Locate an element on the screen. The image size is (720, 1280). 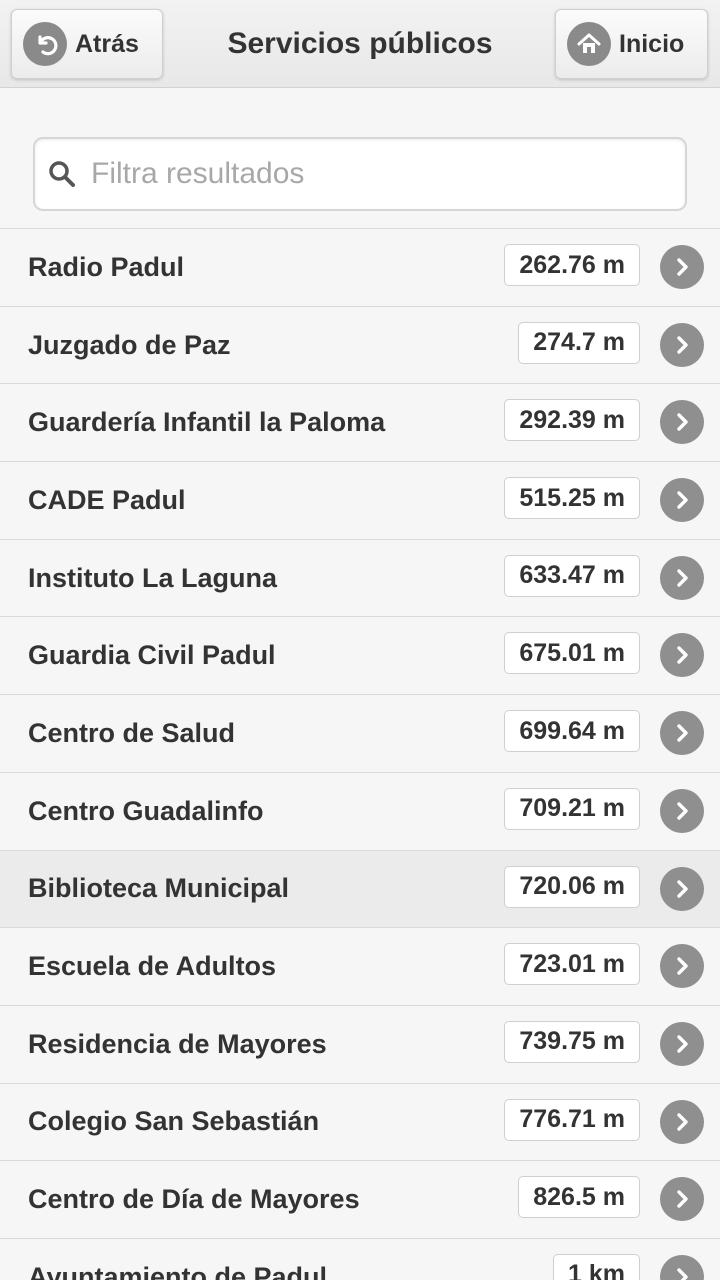
service-name: Residencia de Mayores is located at coordinates (177, 1043).